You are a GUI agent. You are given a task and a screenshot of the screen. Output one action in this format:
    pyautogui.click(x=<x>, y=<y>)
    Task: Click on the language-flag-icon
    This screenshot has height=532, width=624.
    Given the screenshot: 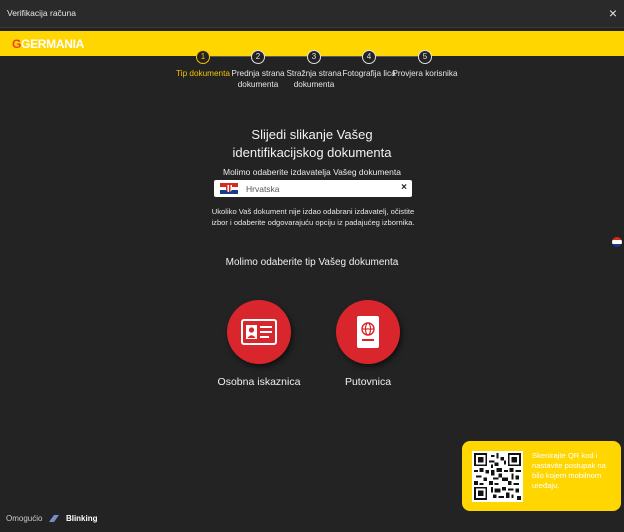 What is the action you would take?
    pyautogui.click(x=617, y=242)
    